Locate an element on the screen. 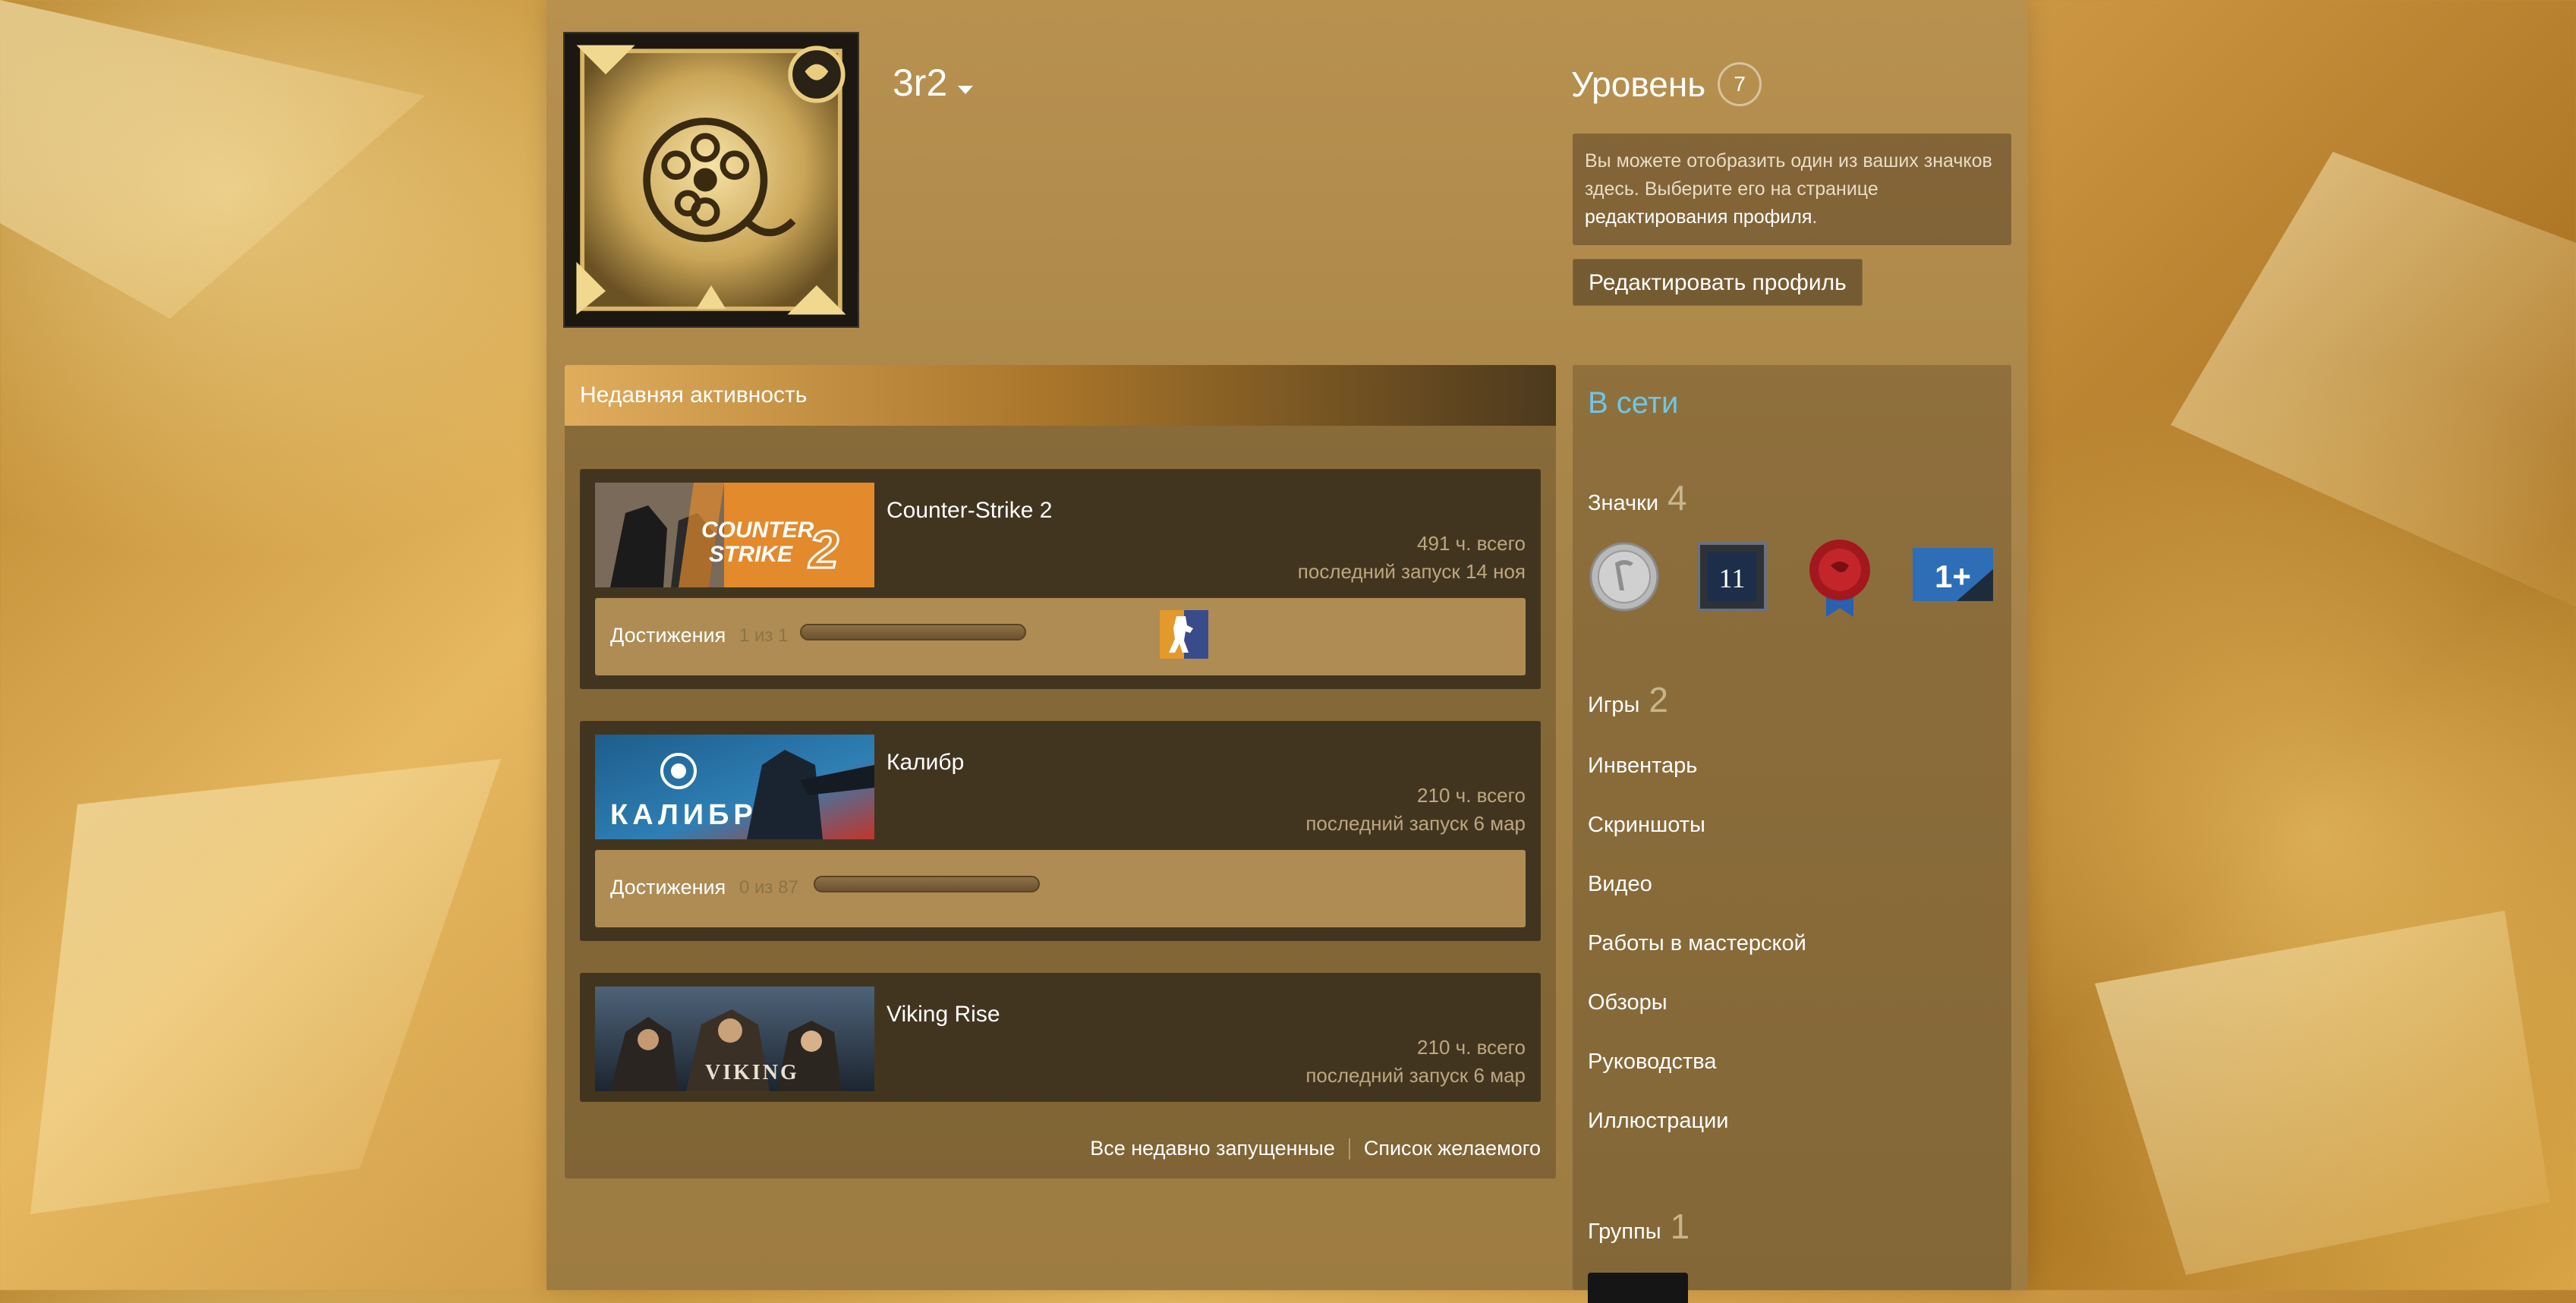 Image resolution: width=2576 pixels, height=1303 pixels. cs-achievement-icon is located at coordinates (1184, 634).